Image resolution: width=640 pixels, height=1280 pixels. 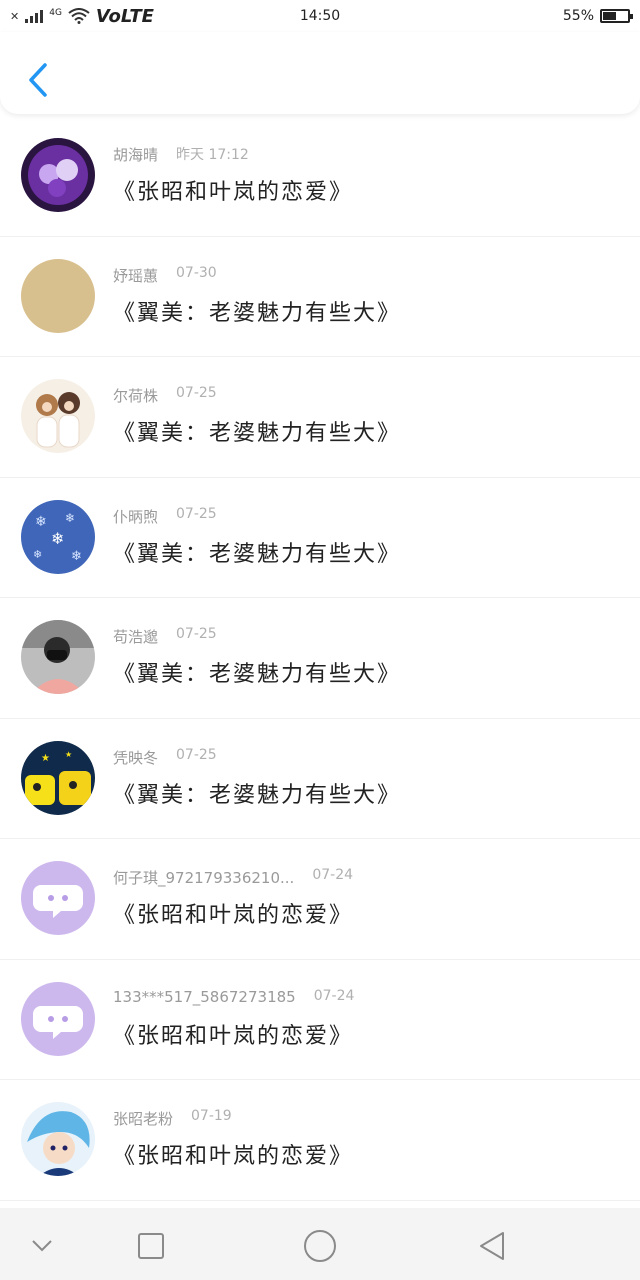 I want to click on user-name: 仆昞煦, so click(x=135, y=516).